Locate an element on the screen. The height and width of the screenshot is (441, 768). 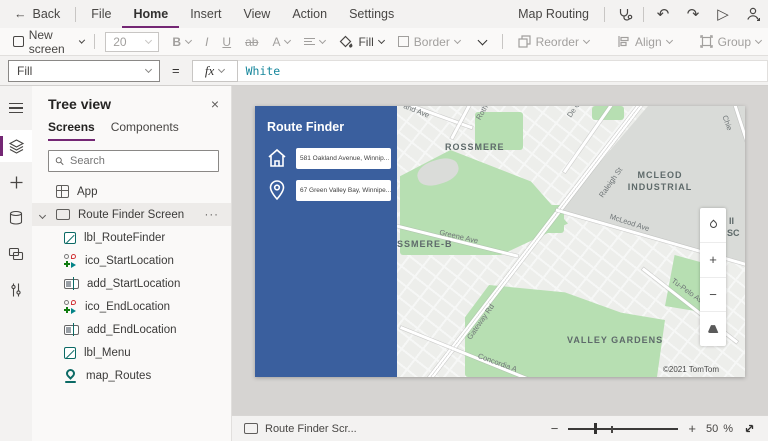
app-icon is located at coordinates (62, 191).